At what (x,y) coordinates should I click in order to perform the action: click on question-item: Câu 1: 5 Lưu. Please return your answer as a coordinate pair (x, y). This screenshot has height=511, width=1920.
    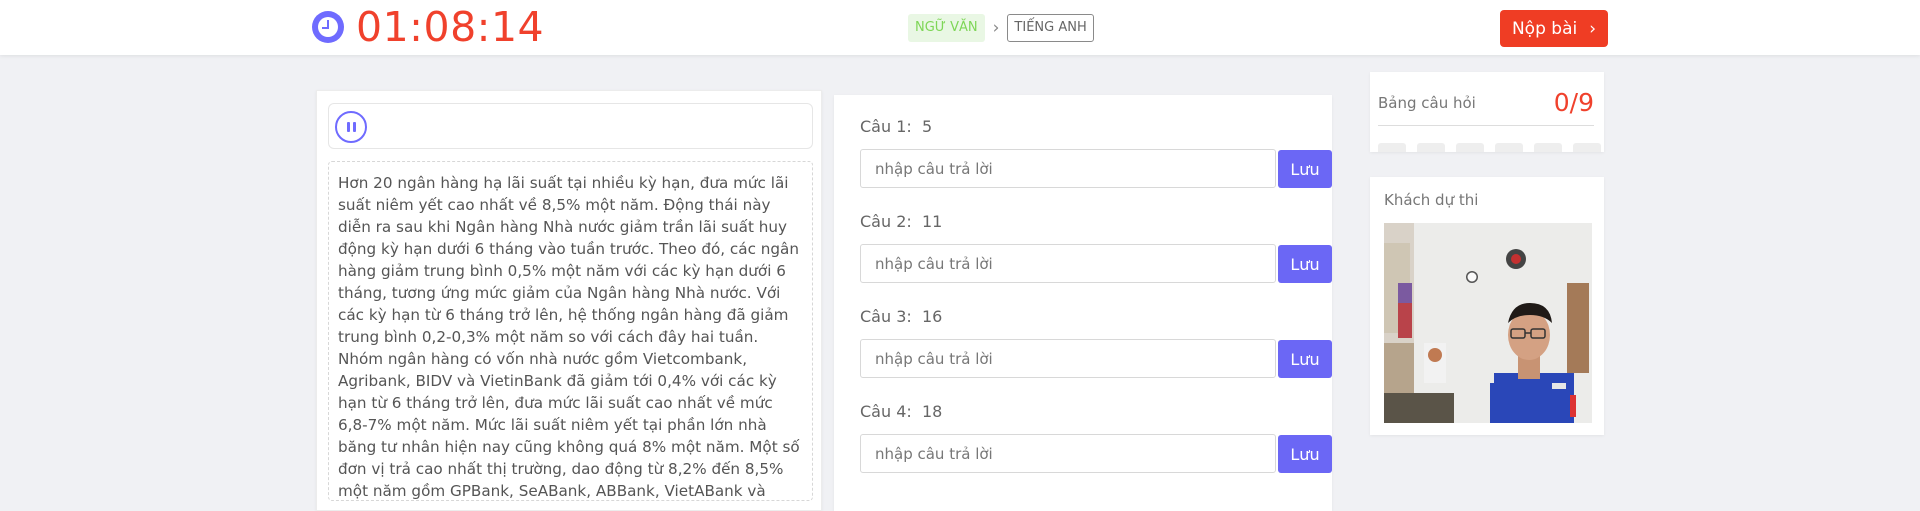
    Looking at the image, I should click on (1089, 142).